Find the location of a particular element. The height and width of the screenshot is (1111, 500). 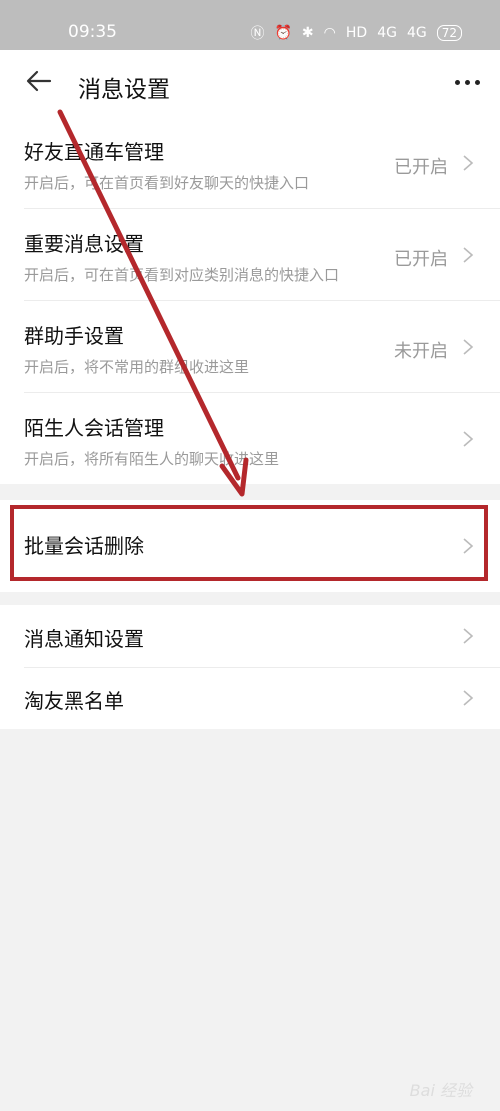

watermark: Bai 经验 is located at coordinates (440, 1090).